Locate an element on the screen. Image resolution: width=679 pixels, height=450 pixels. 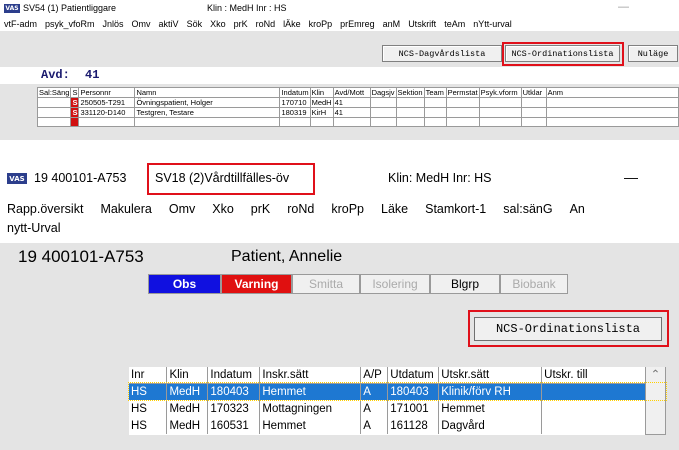
col-header: Sektion is located at coordinates (410, 92).